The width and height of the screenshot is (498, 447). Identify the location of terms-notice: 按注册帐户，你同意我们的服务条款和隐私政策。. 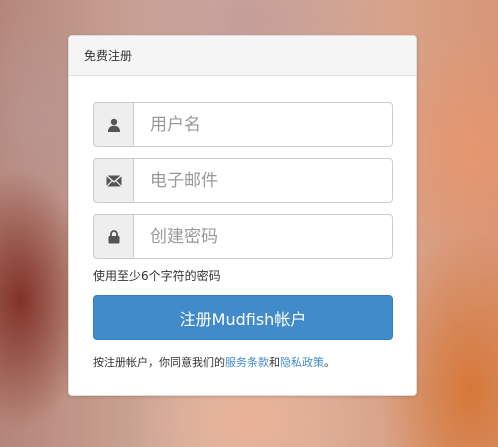
(214, 362).